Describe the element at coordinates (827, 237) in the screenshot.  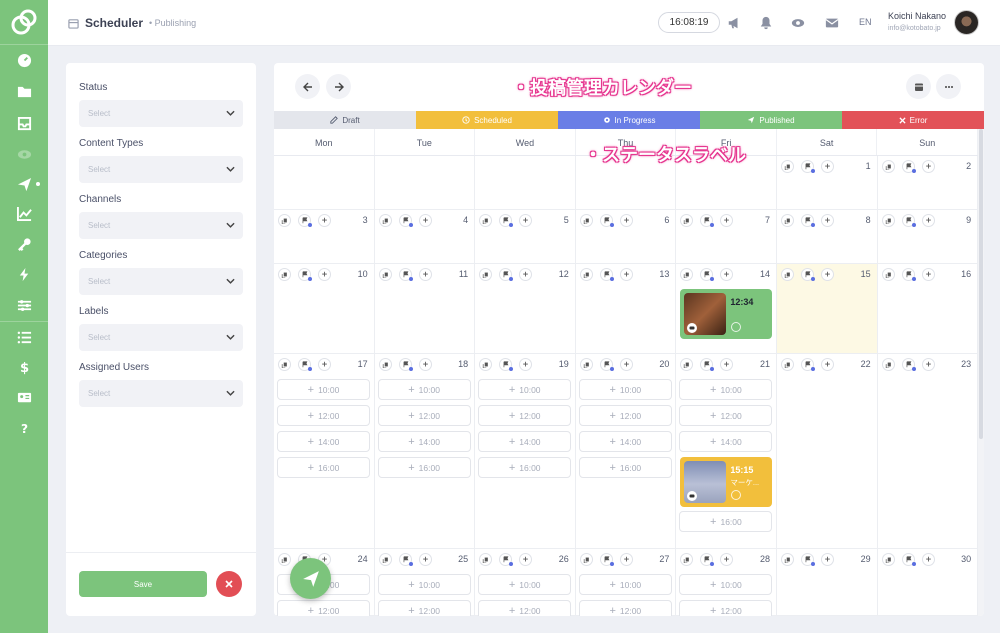
I see `calendar-day-cell: 8` at that location.